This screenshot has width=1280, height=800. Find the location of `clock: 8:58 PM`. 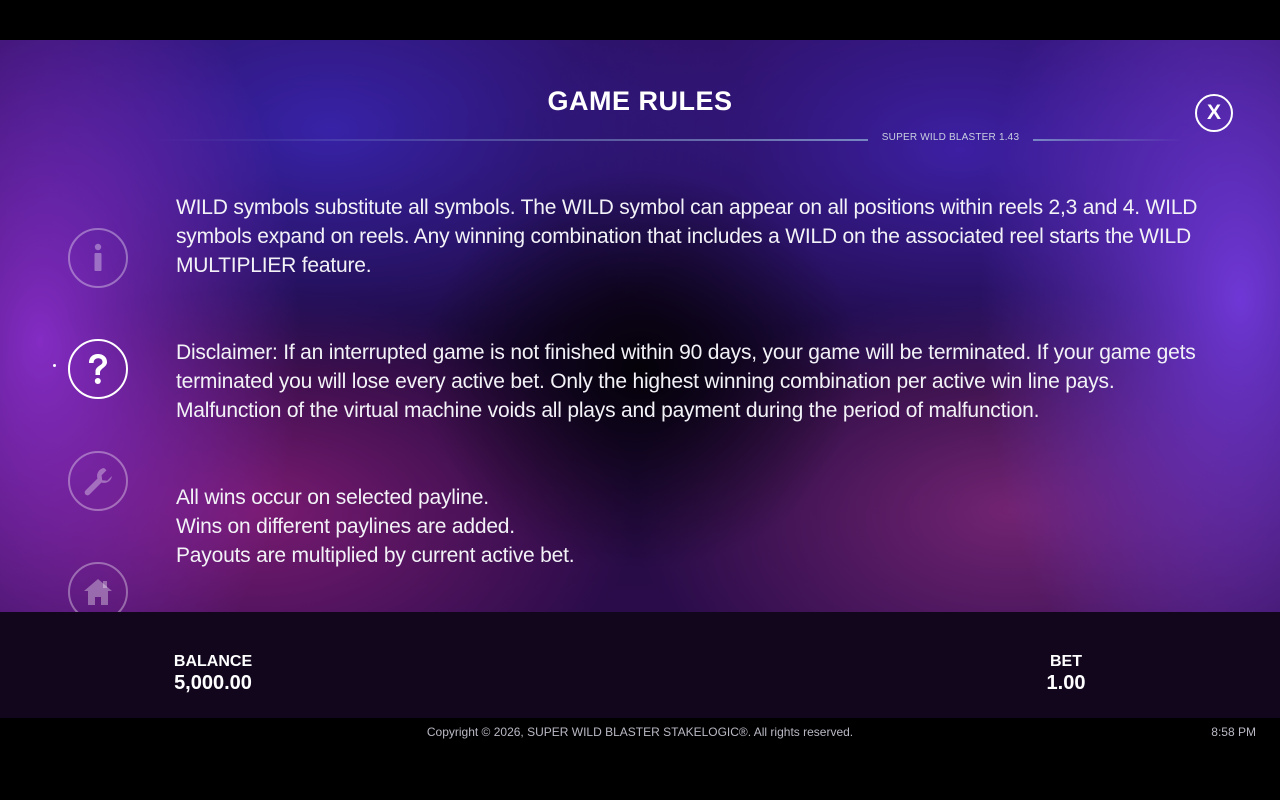

clock: 8:58 PM is located at coordinates (1233, 732).